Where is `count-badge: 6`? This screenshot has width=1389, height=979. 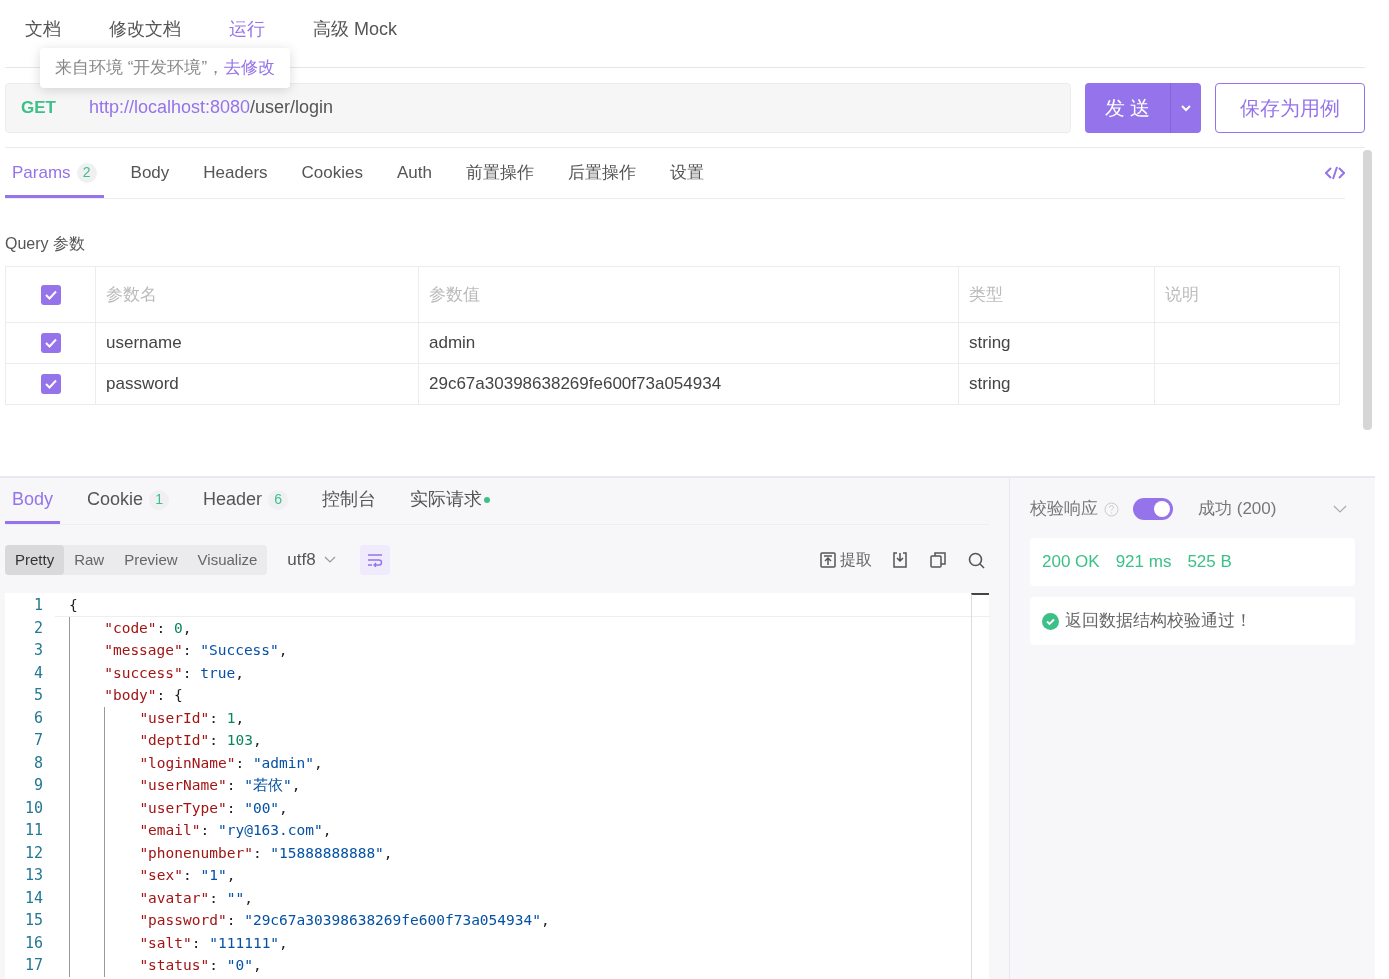 count-badge: 6 is located at coordinates (278, 499).